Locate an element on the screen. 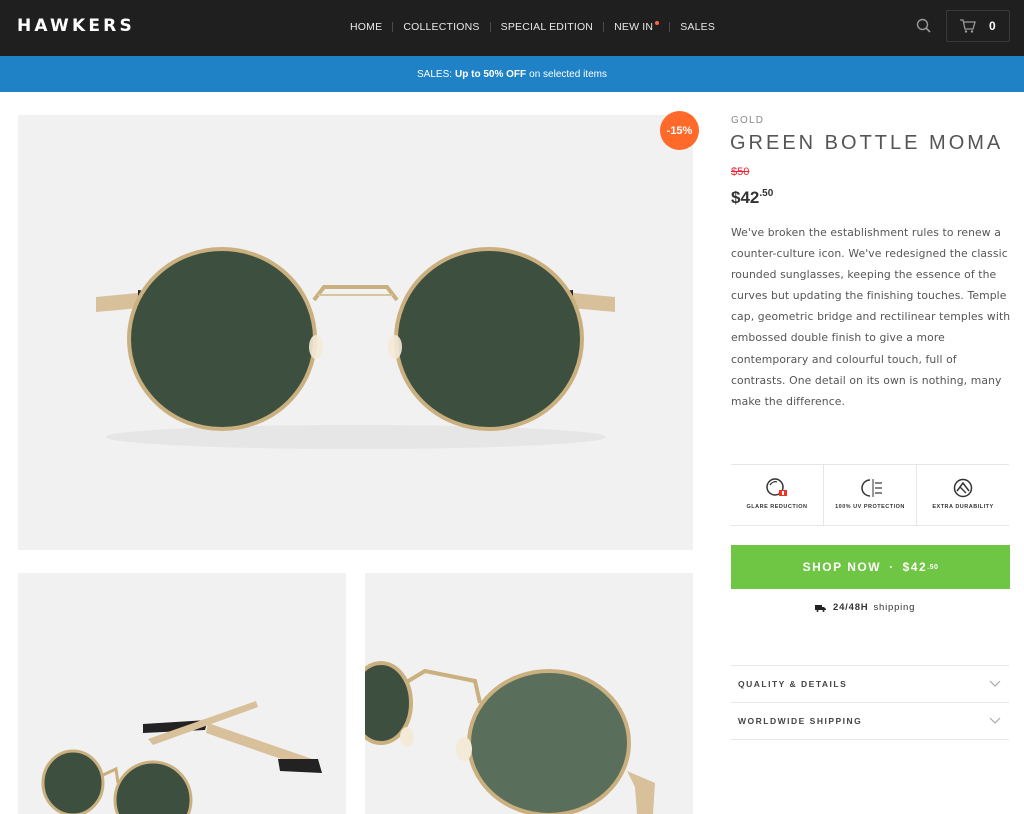 The image size is (1024, 814). sunglasses-front-image is located at coordinates (355, 348).